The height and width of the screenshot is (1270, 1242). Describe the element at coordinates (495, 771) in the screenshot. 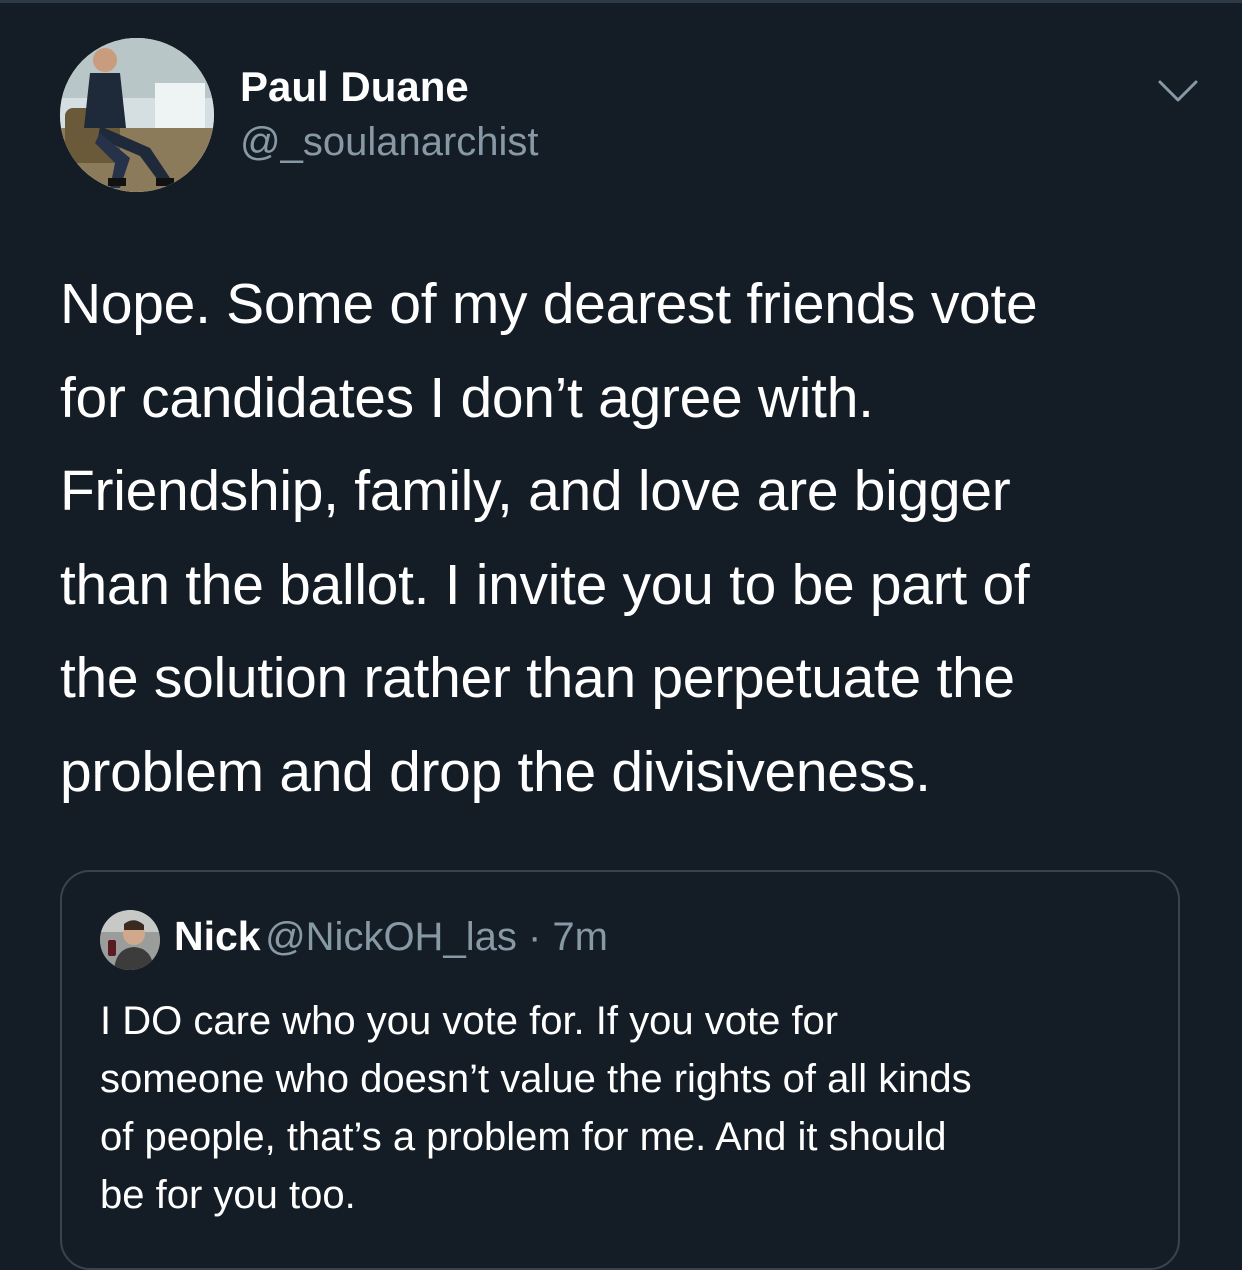

I see `tweet-text-line: problem and drop the divisiveness.` at that location.